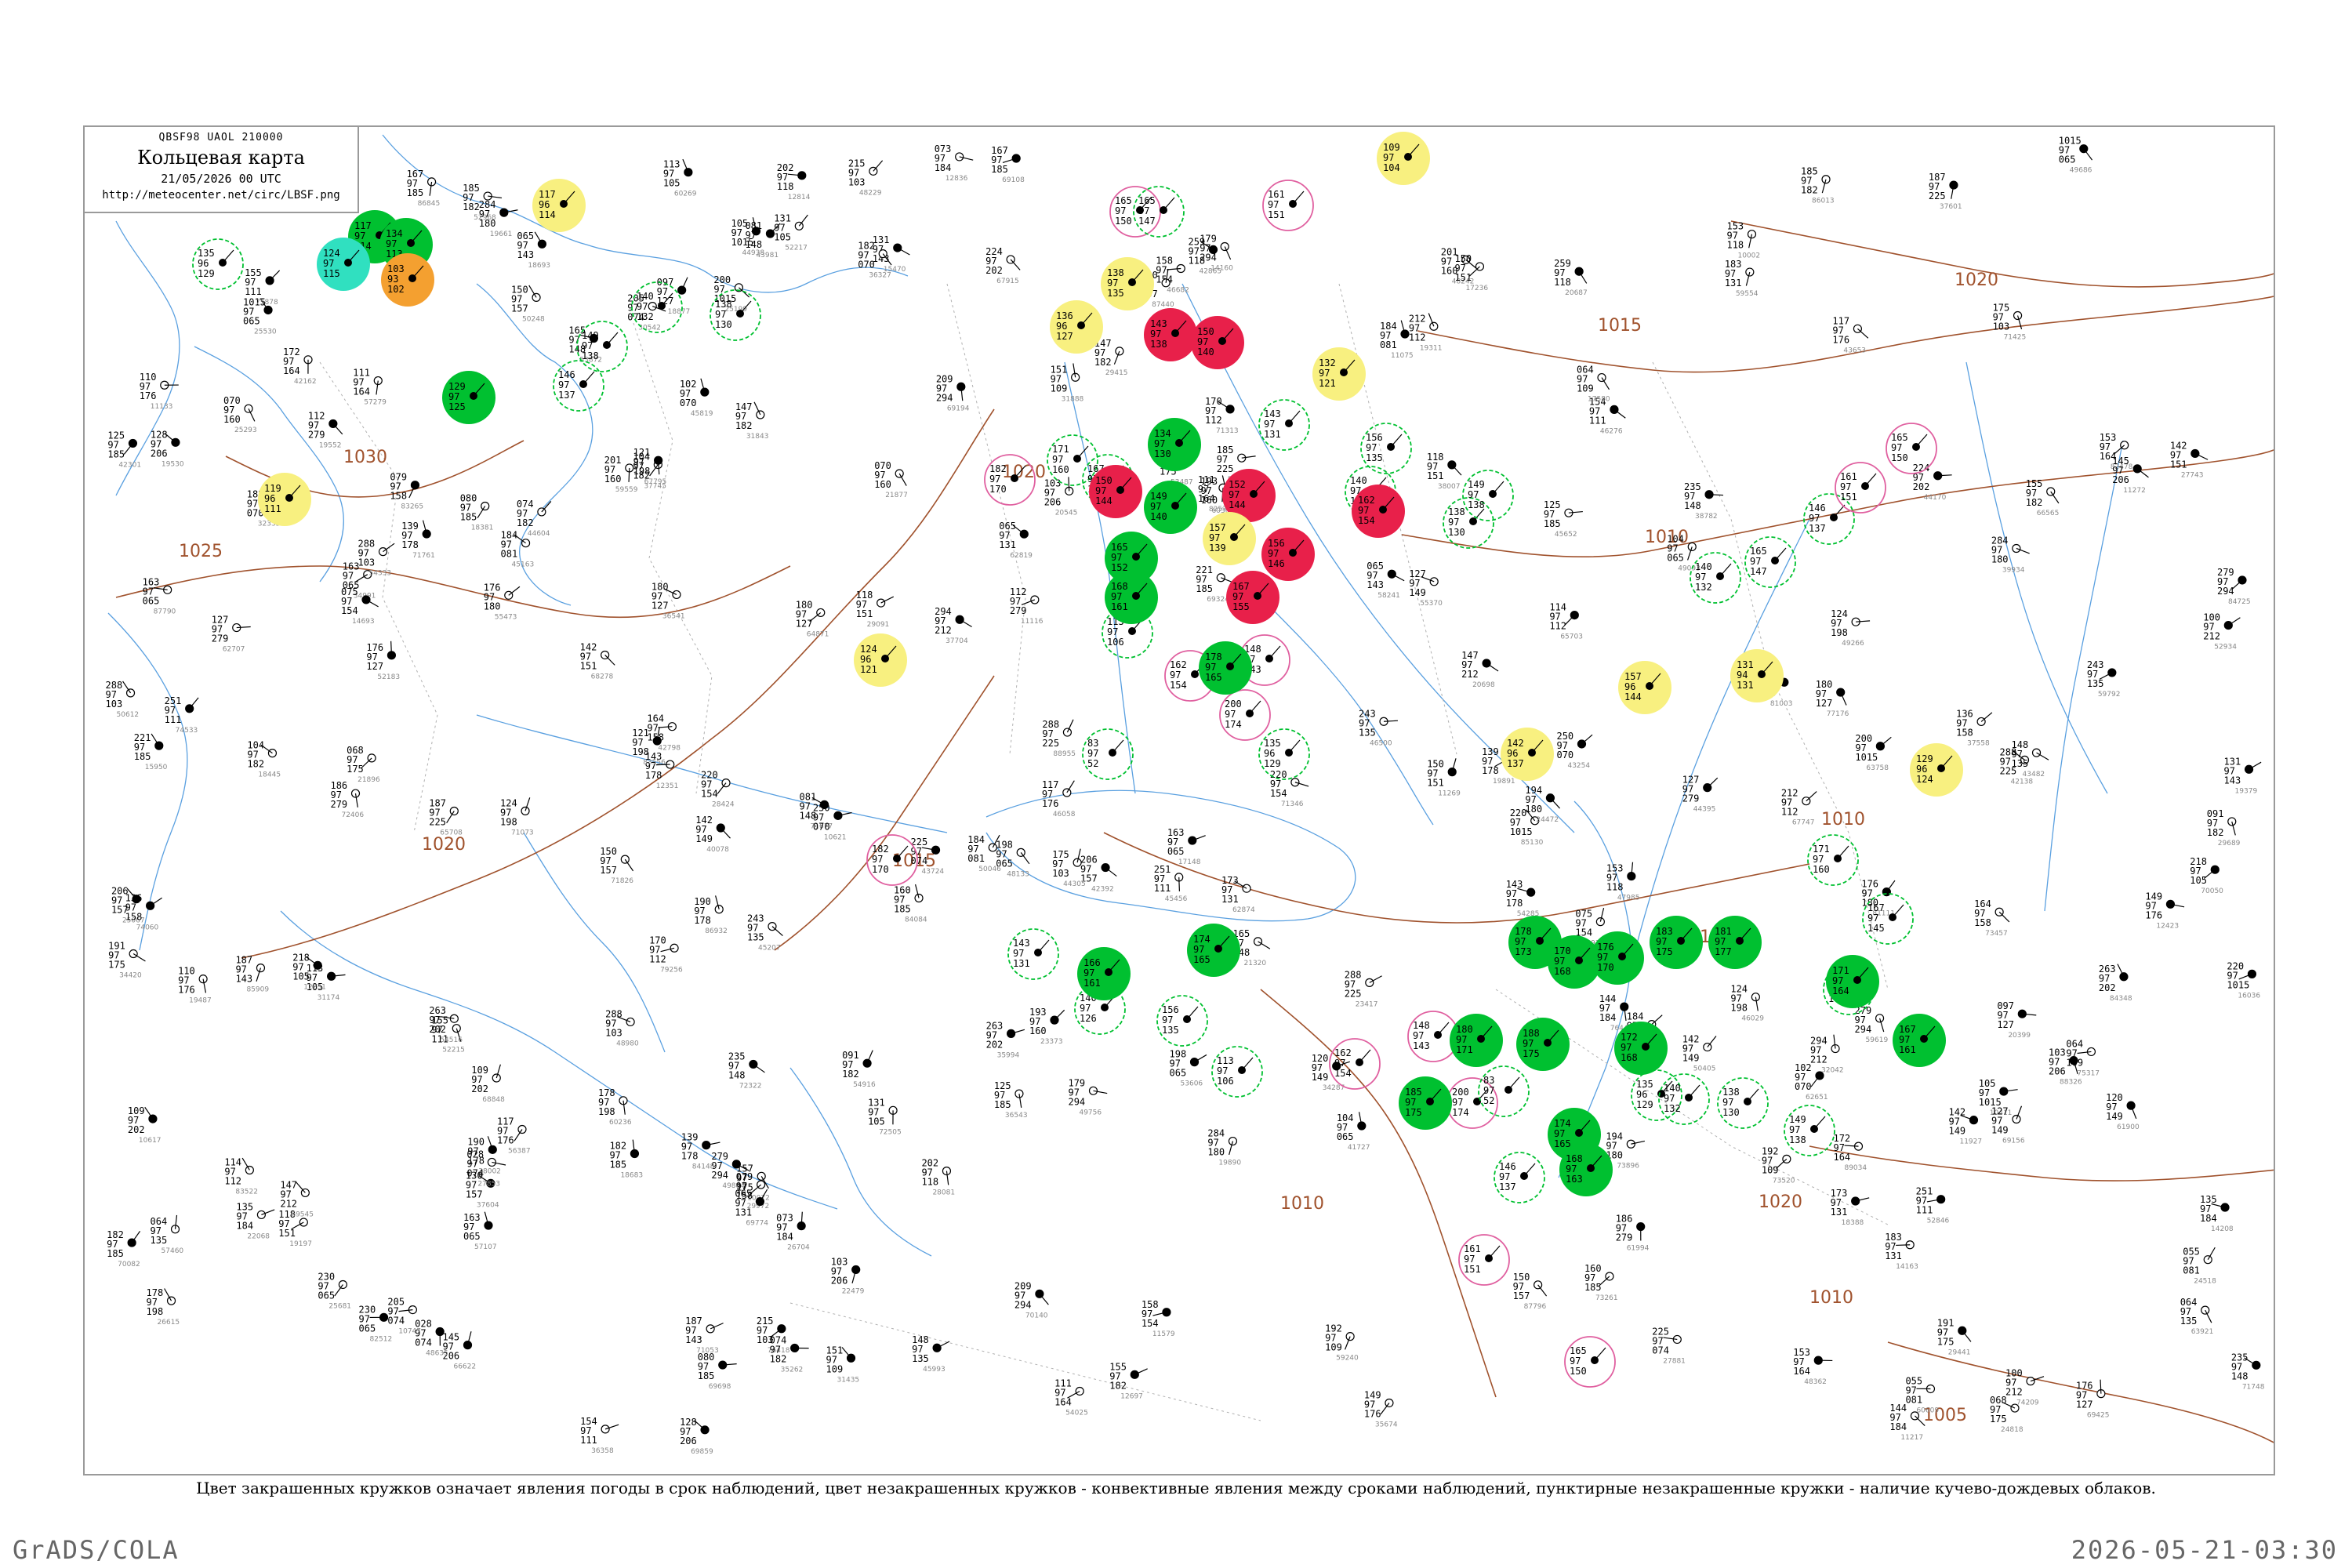  What do you see at coordinates (1743, 1103) in the screenshot?
I see `convective-station-circle: 13897130` at bounding box center [1743, 1103].